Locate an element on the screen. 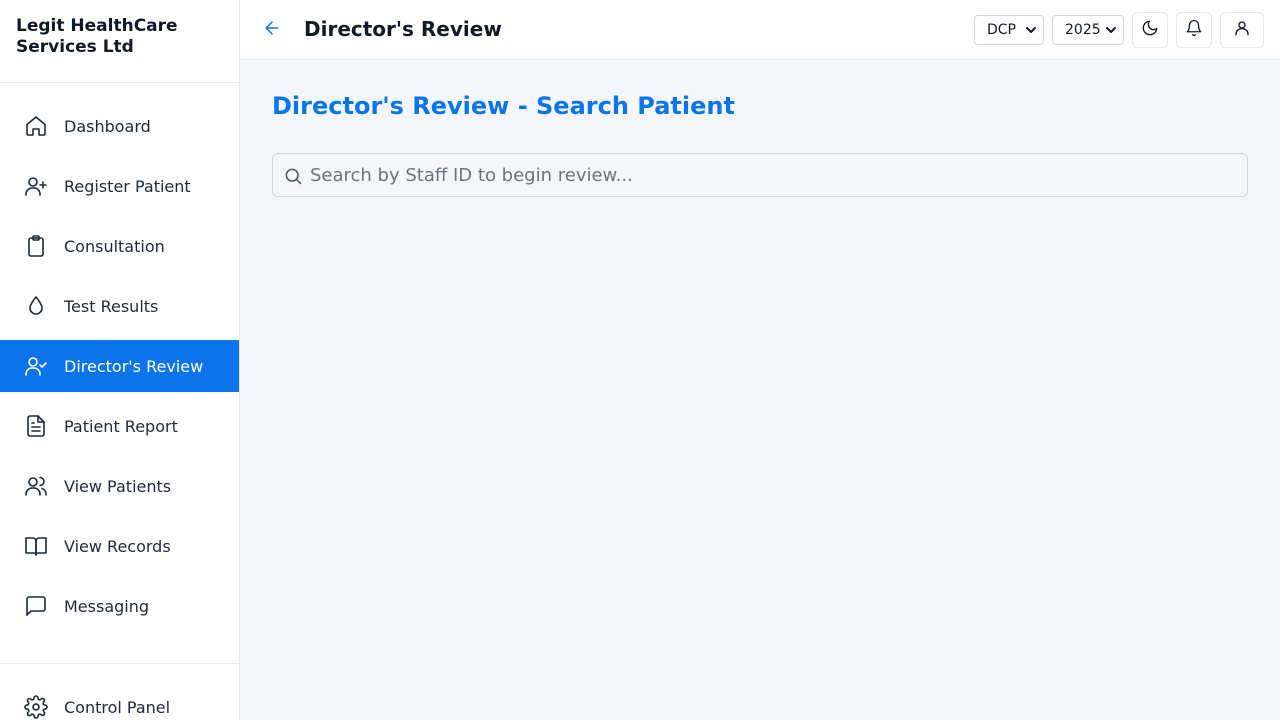  user-icon is located at coordinates (1242, 30).